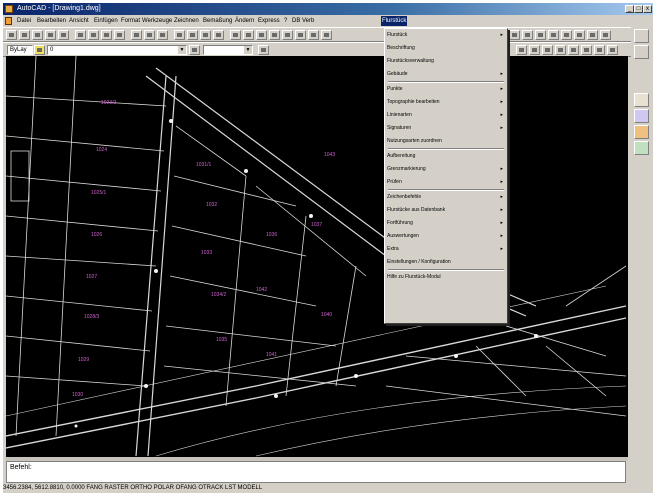 Image resolution: width=656 pixels, height=496 pixels. I want to click on dropdown-item: Extra ▸, so click(446, 249).